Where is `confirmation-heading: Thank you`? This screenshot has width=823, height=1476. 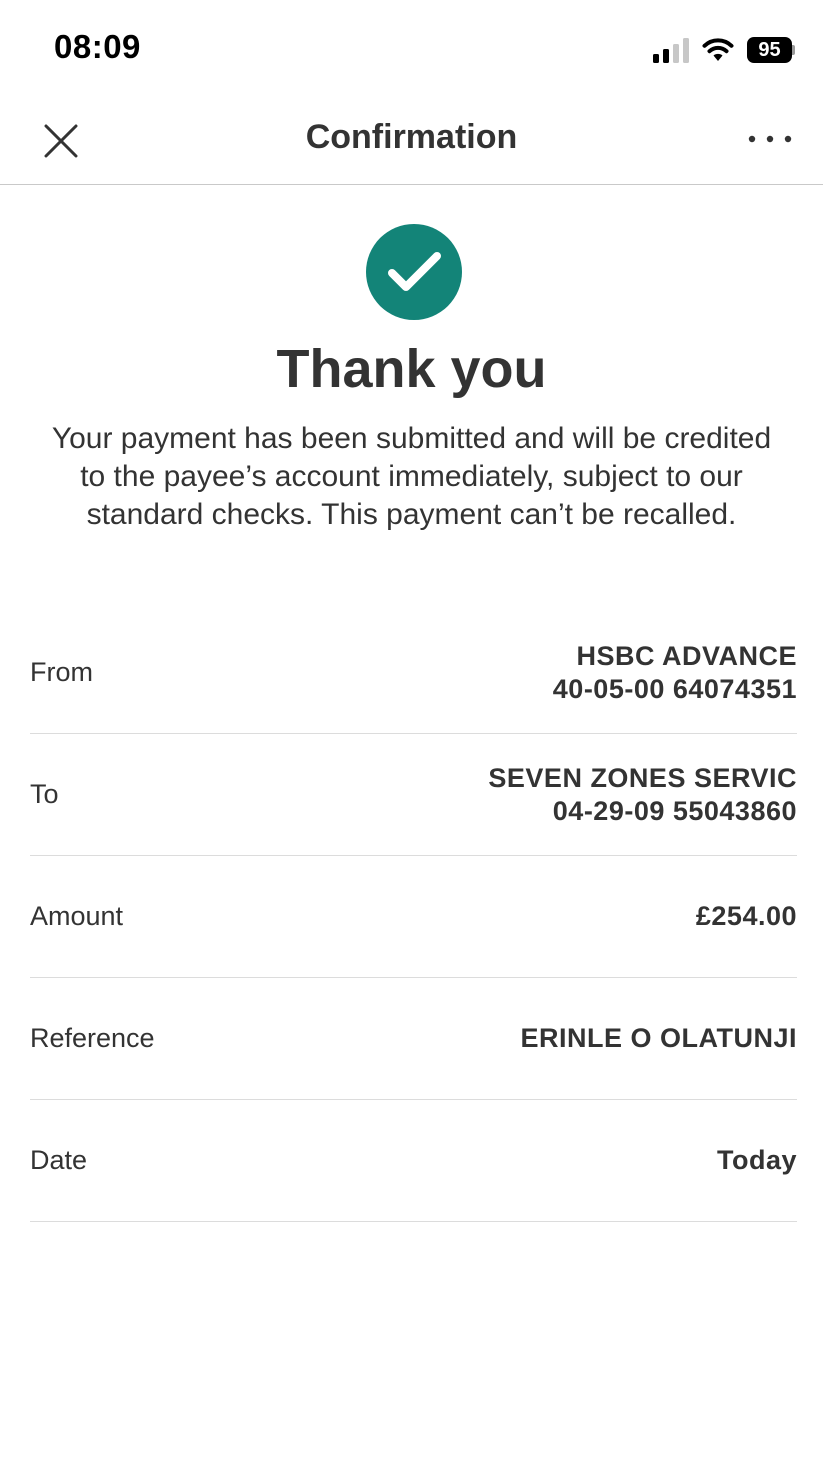 confirmation-heading: Thank you is located at coordinates (411, 369).